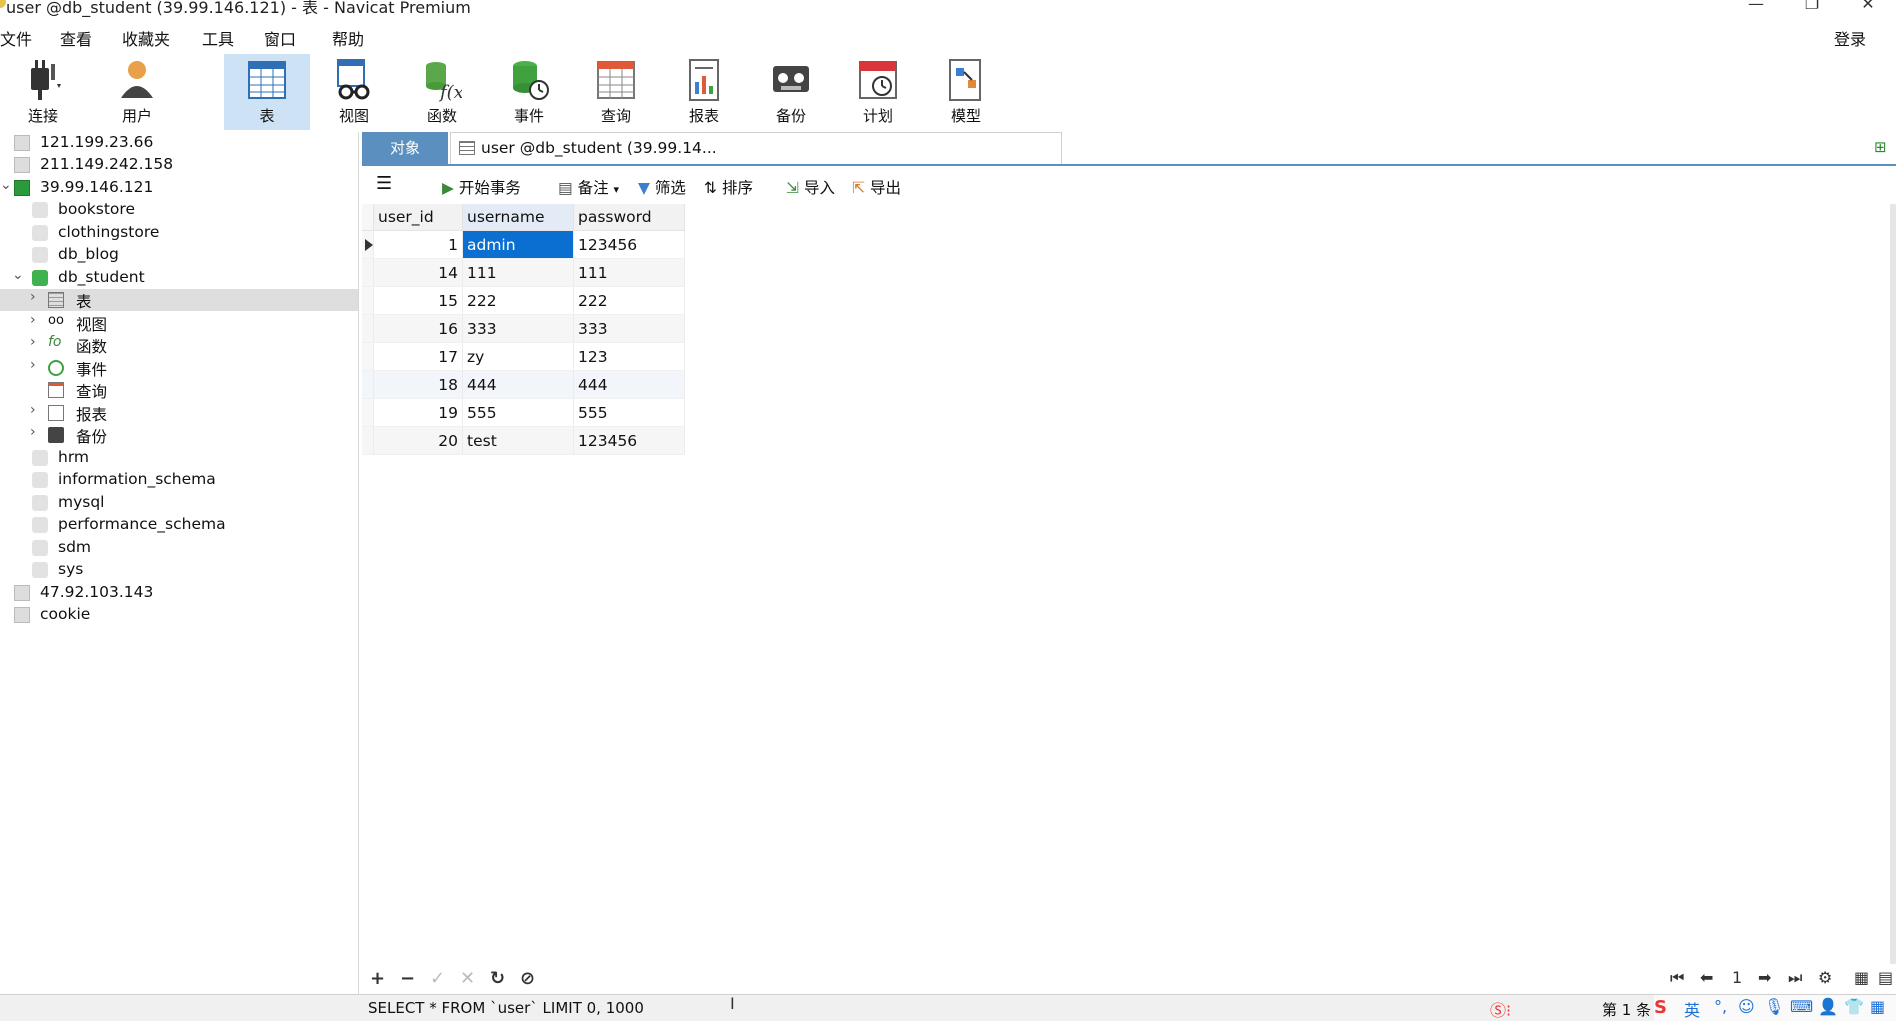 This screenshot has width=1896, height=1021. Describe the element at coordinates (1868, 6) in the screenshot. I see `close-button: ✕` at that location.